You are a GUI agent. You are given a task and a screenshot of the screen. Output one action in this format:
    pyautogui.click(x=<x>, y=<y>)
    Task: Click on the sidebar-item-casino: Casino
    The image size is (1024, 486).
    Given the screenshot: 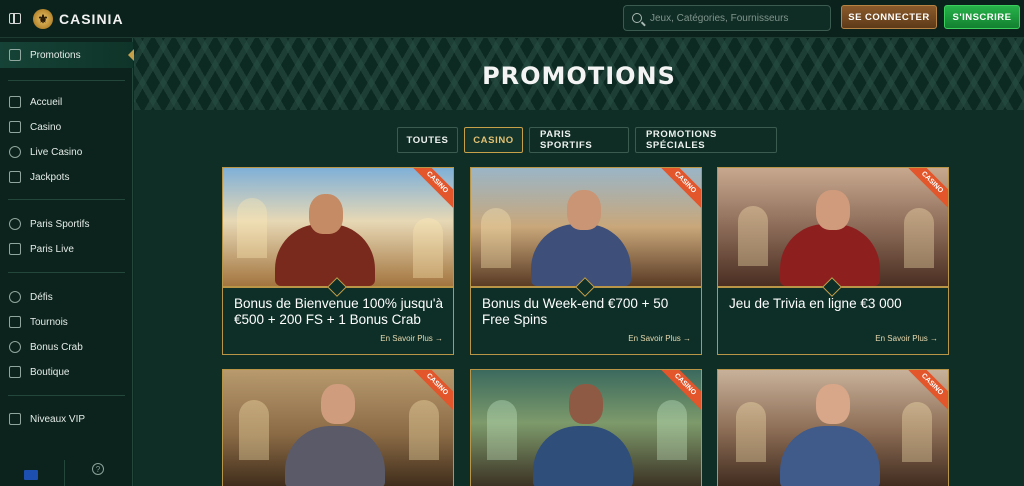 What is the action you would take?
    pyautogui.click(x=66, y=127)
    